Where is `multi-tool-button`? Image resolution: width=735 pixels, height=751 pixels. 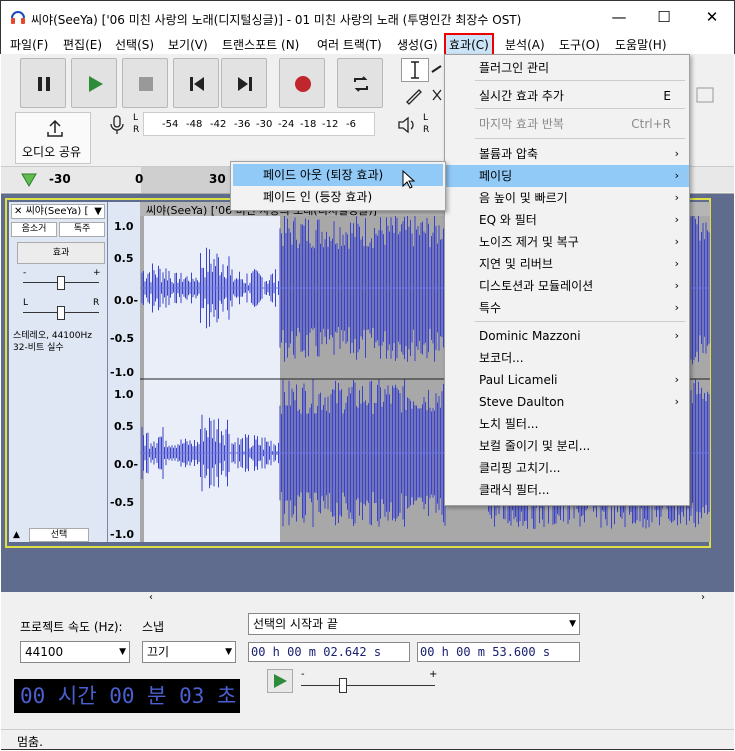 multi-tool-button is located at coordinates (437, 96).